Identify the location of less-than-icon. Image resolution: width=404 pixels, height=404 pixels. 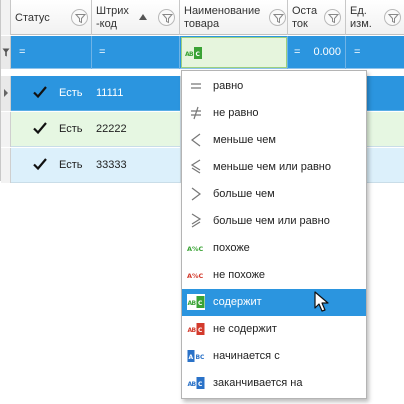
(196, 140).